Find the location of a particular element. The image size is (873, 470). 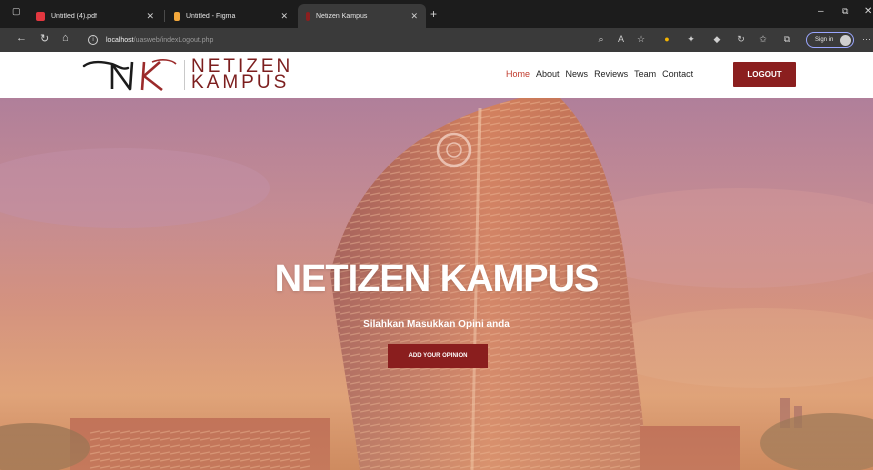

url-field: i localhost /uasweb/indexLogout.php is located at coordinates (298, 40).